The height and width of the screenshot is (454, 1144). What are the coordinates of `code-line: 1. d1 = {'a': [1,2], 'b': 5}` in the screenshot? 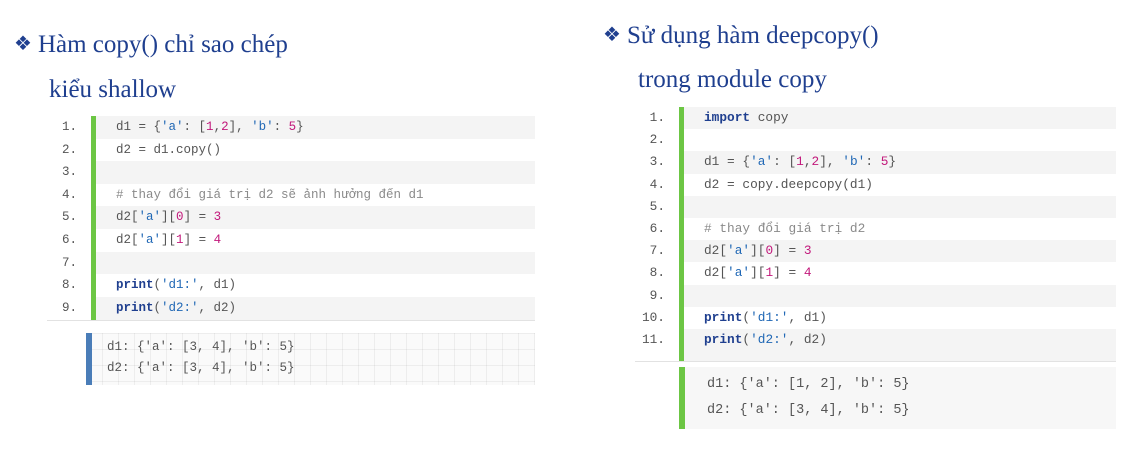 It's located at (298, 127).